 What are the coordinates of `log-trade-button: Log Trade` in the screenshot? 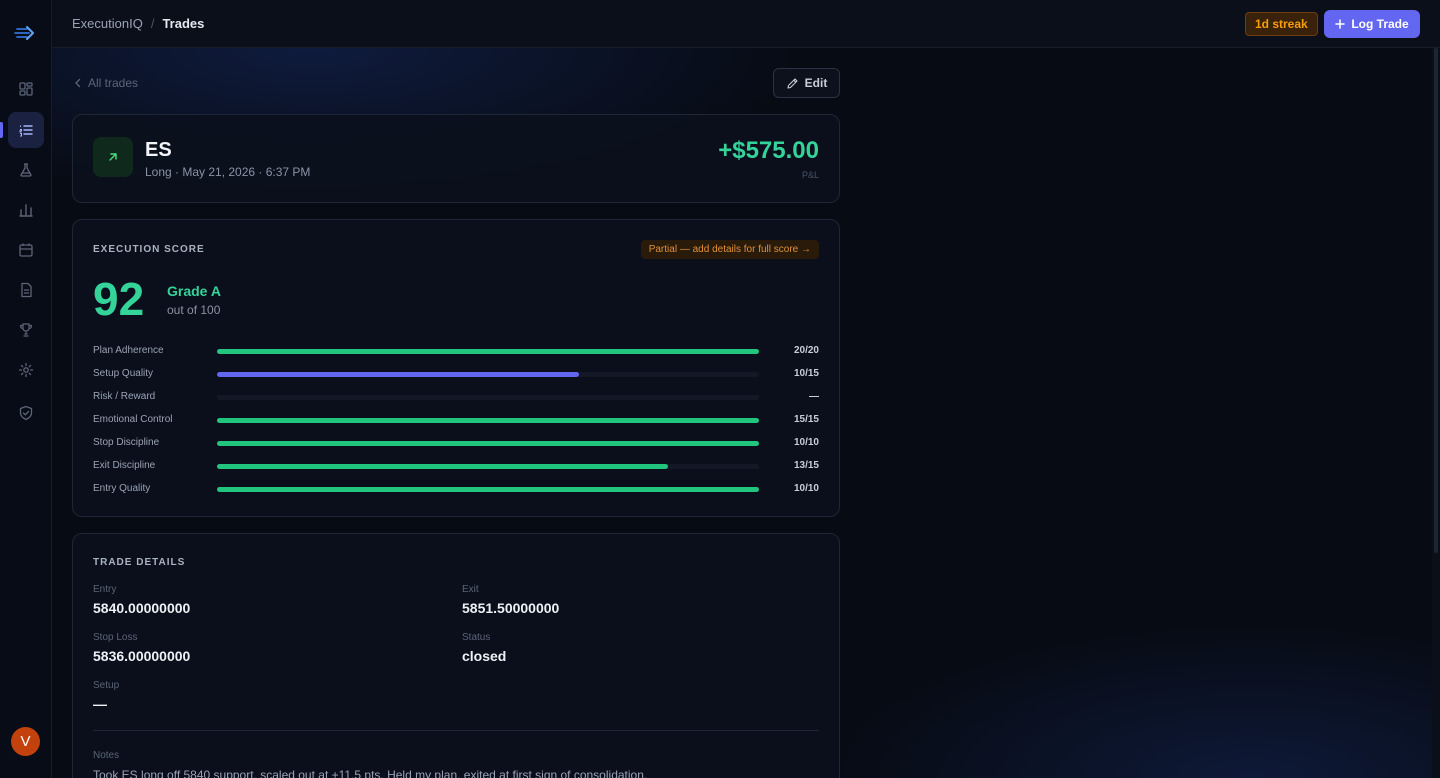 It's located at (1372, 24).